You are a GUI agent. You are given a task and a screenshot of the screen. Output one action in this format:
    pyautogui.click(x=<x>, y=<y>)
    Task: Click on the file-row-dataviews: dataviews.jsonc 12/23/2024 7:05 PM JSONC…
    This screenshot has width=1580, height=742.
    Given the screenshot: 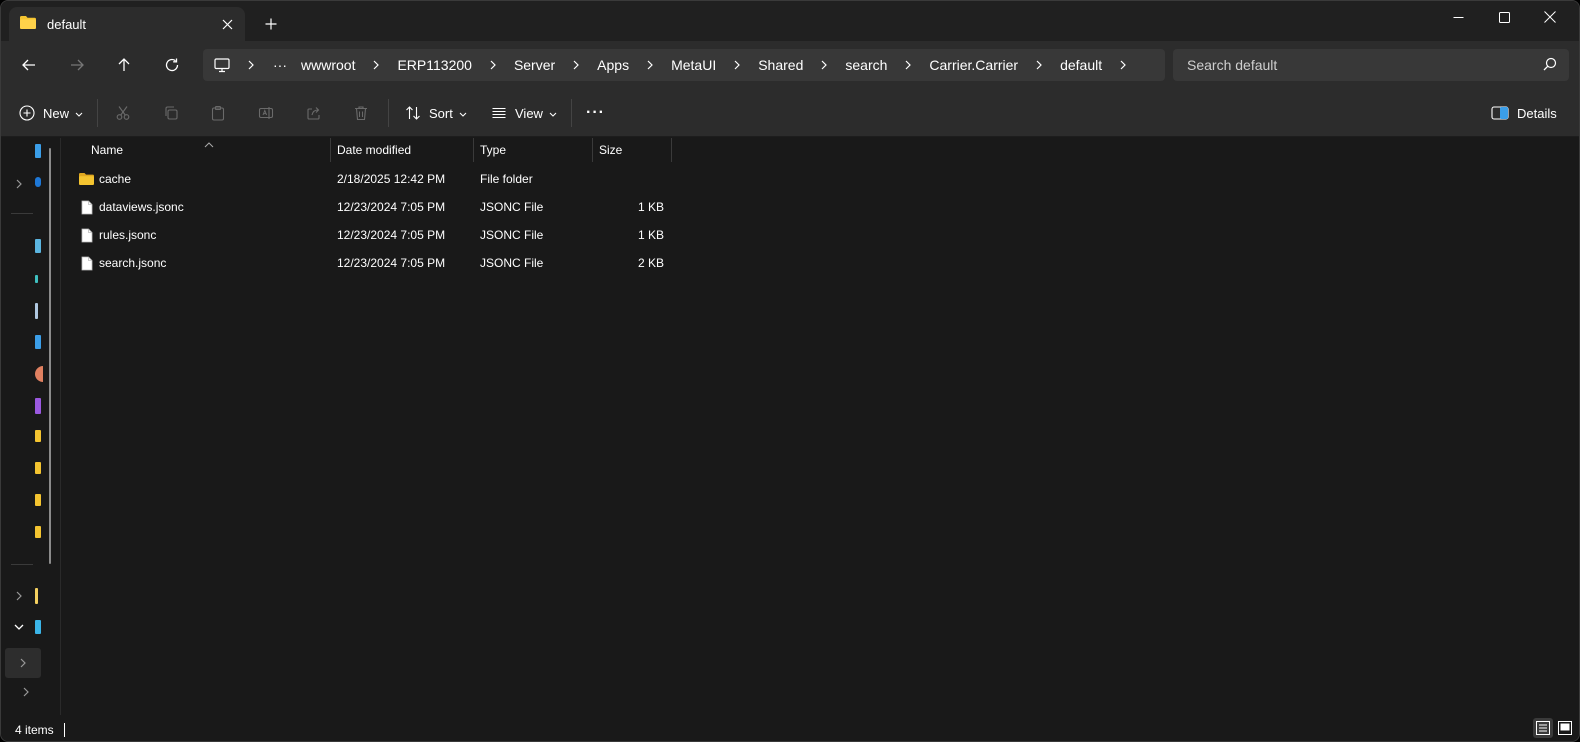 What is the action you would take?
    pyautogui.click(x=376, y=207)
    